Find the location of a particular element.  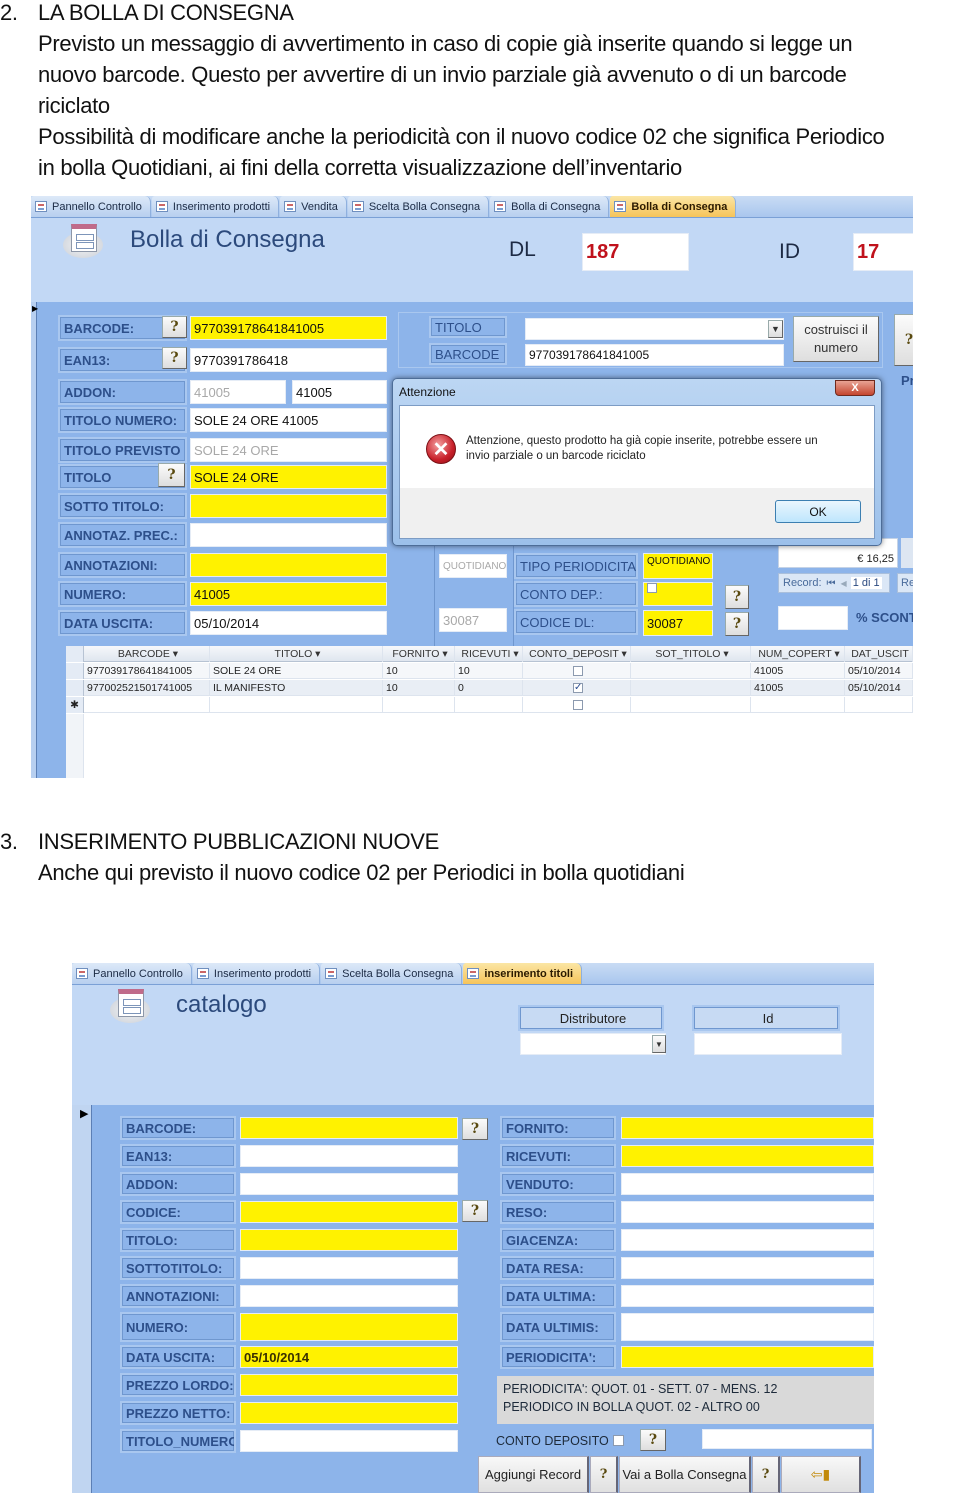

reso-field is located at coordinates (747, 1212).